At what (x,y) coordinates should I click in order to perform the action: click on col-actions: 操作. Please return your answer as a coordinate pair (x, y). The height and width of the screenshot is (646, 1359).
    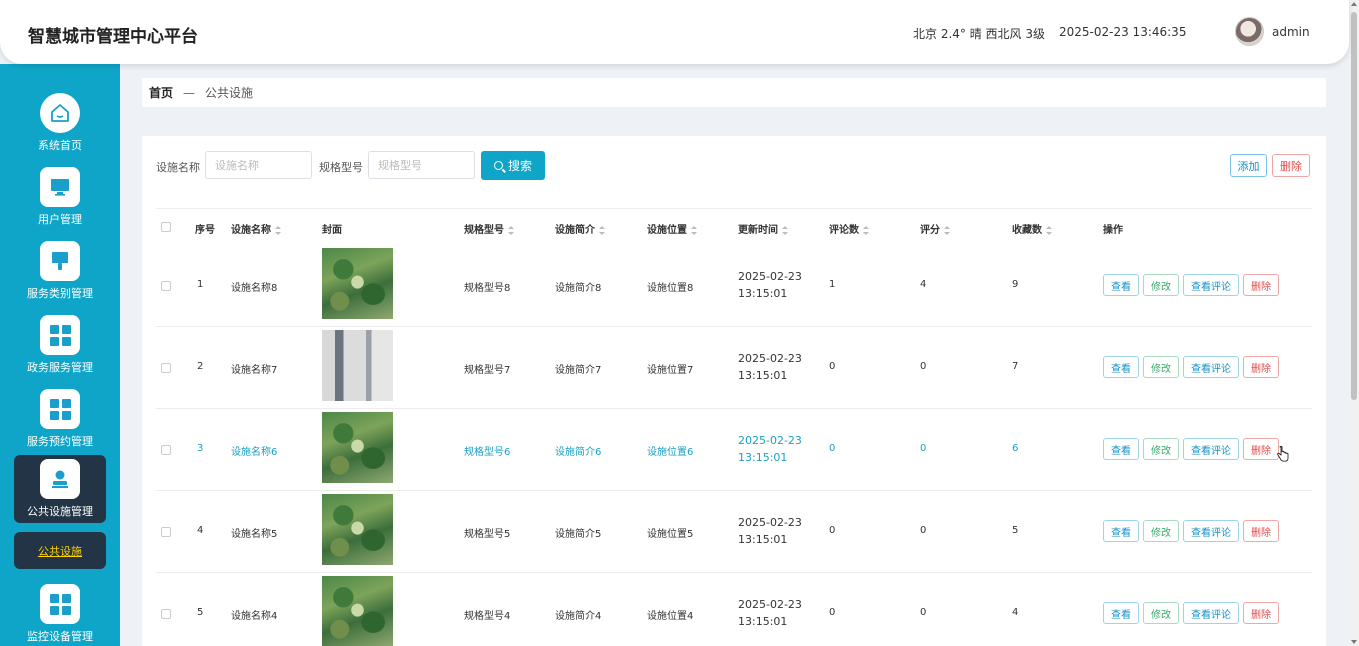
    Looking at the image, I should click on (1113, 230).